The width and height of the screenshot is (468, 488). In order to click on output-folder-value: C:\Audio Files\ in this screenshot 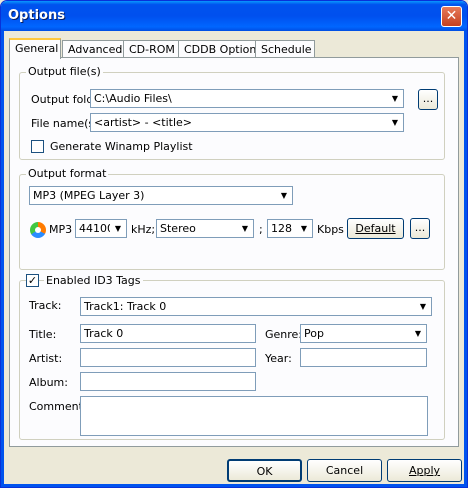, I will do `click(133, 98)`.